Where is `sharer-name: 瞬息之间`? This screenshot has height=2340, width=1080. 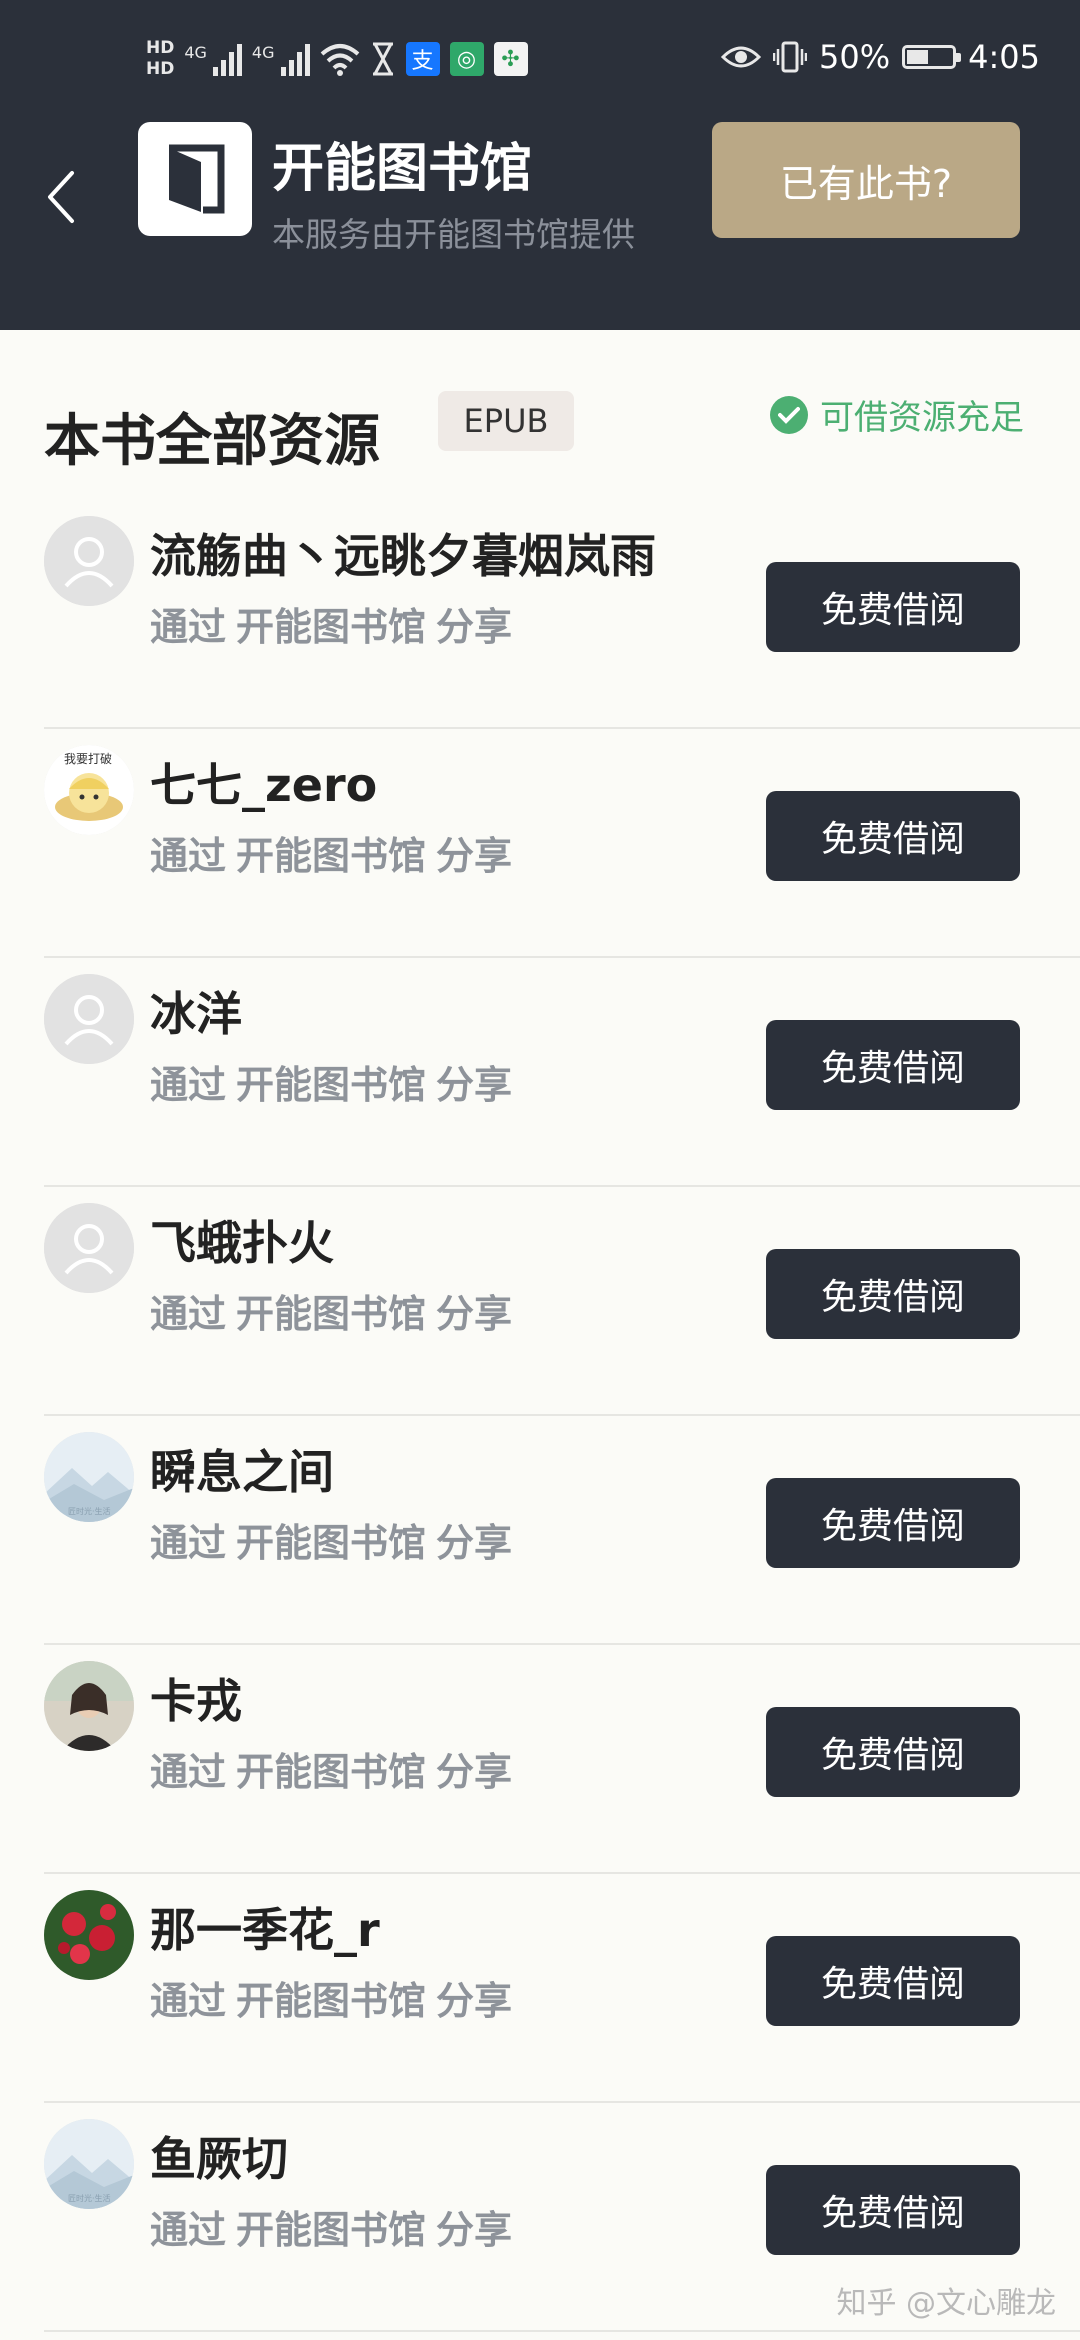
sharer-name: 瞬息之间 is located at coordinates (242, 1472).